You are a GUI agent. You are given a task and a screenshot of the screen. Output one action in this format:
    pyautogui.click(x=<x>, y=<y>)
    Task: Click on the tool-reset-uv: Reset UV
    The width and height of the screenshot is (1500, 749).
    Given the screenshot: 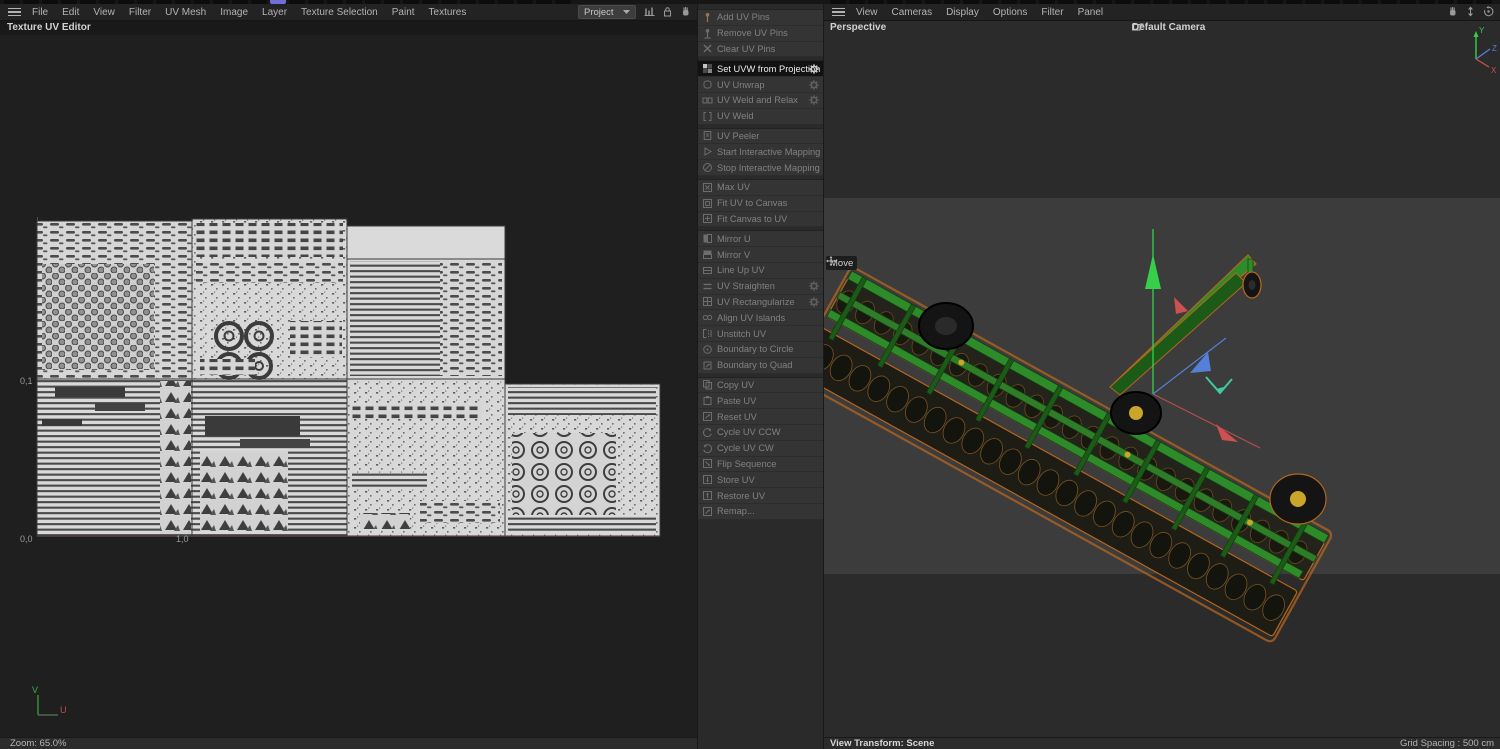 What is the action you would take?
    pyautogui.click(x=760, y=417)
    